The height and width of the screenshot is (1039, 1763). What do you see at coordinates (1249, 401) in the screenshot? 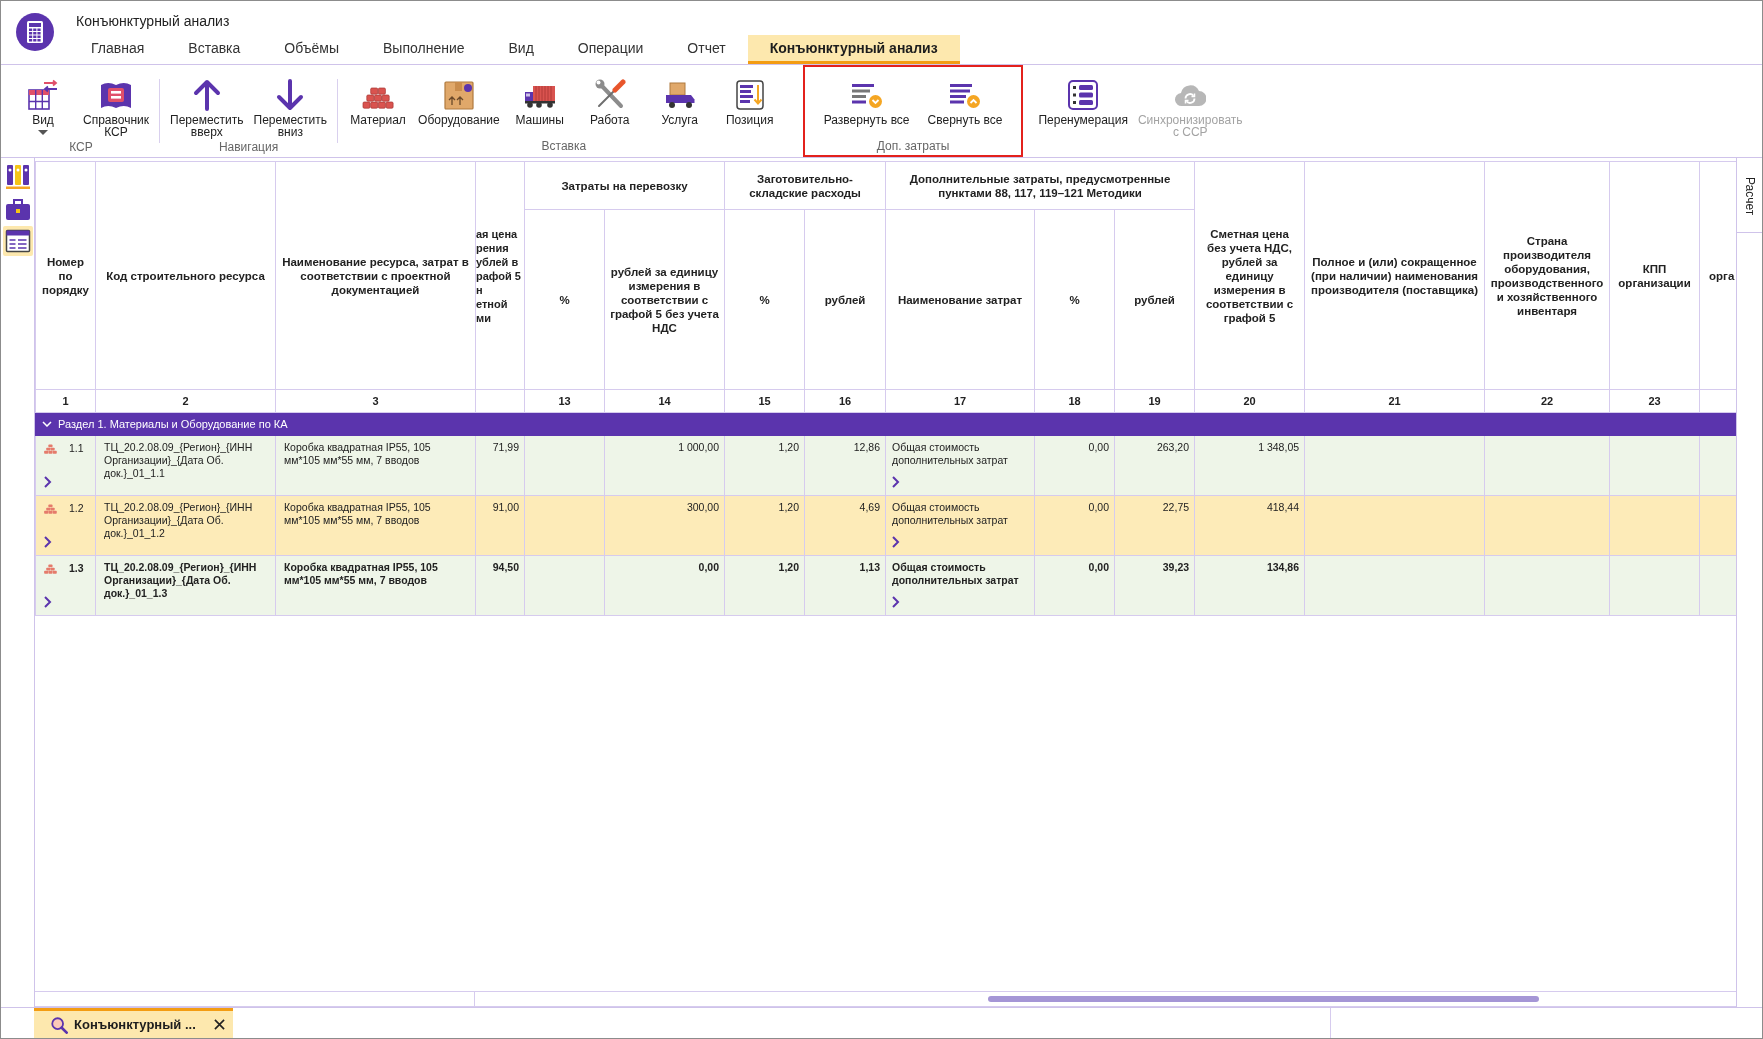
I see `column-number: 20` at bounding box center [1249, 401].